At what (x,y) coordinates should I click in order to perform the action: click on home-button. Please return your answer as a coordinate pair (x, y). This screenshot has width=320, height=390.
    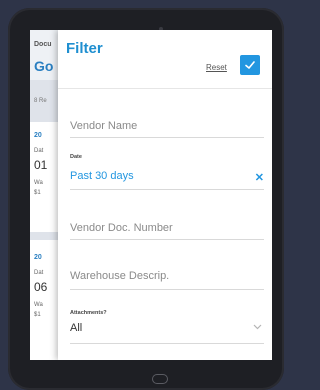
    Looking at the image, I should click on (160, 379).